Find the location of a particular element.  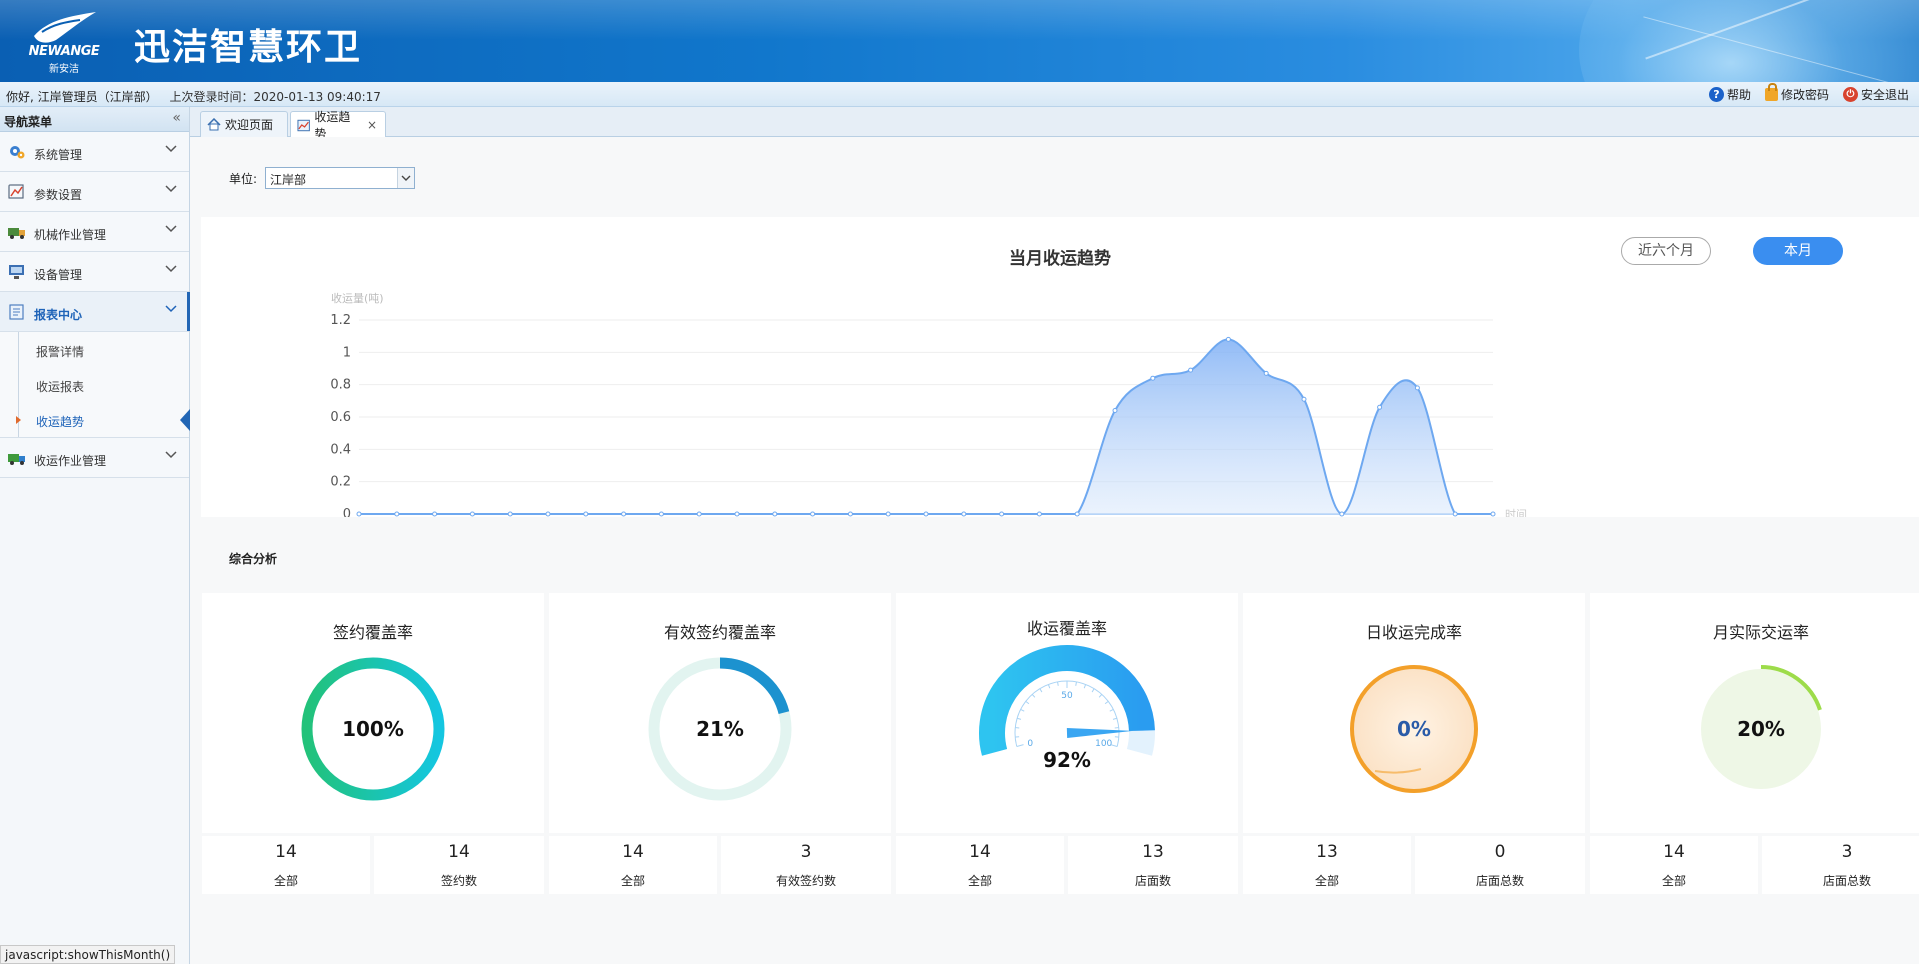

submenu-item-alarm-details: 报警详情 is located at coordinates (94, 349).